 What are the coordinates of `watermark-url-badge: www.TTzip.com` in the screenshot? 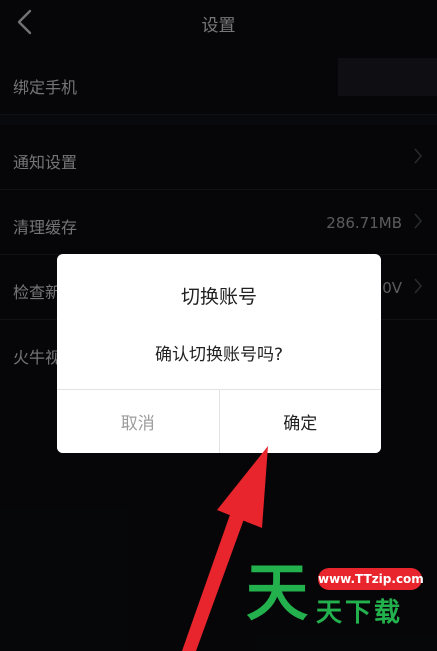 It's located at (371, 579).